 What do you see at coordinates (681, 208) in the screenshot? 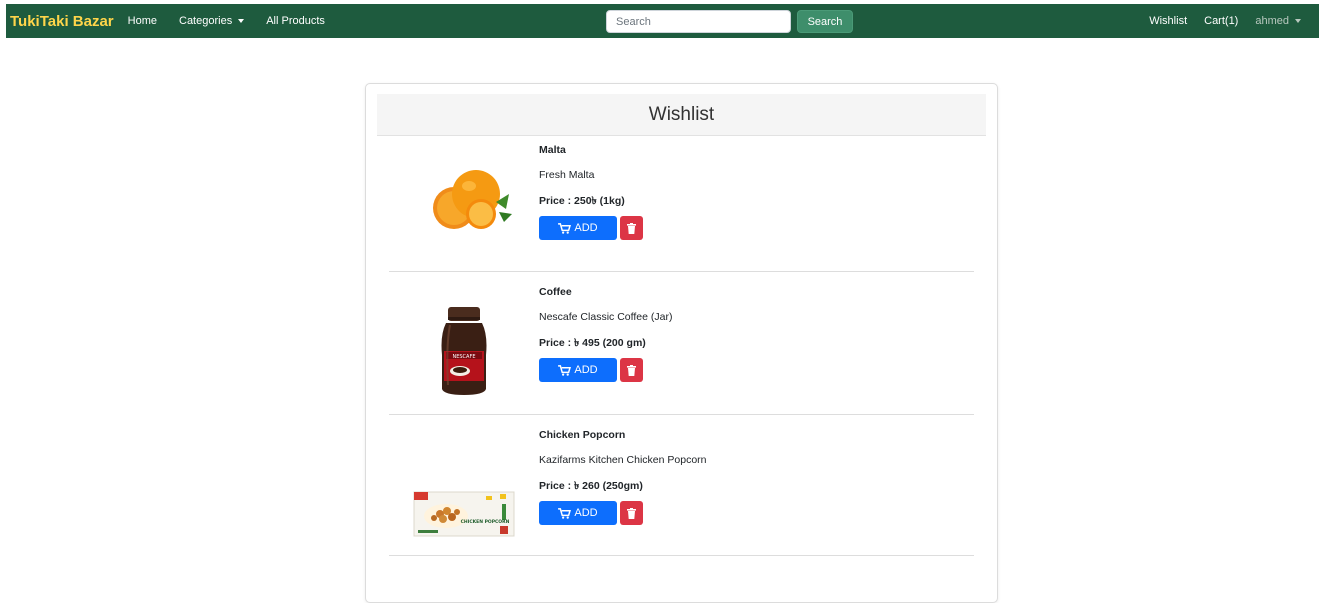
I see `wishlist-item: Malta Fresh Malta Price : 250৳ (1kg) ADD` at bounding box center [681, 208].